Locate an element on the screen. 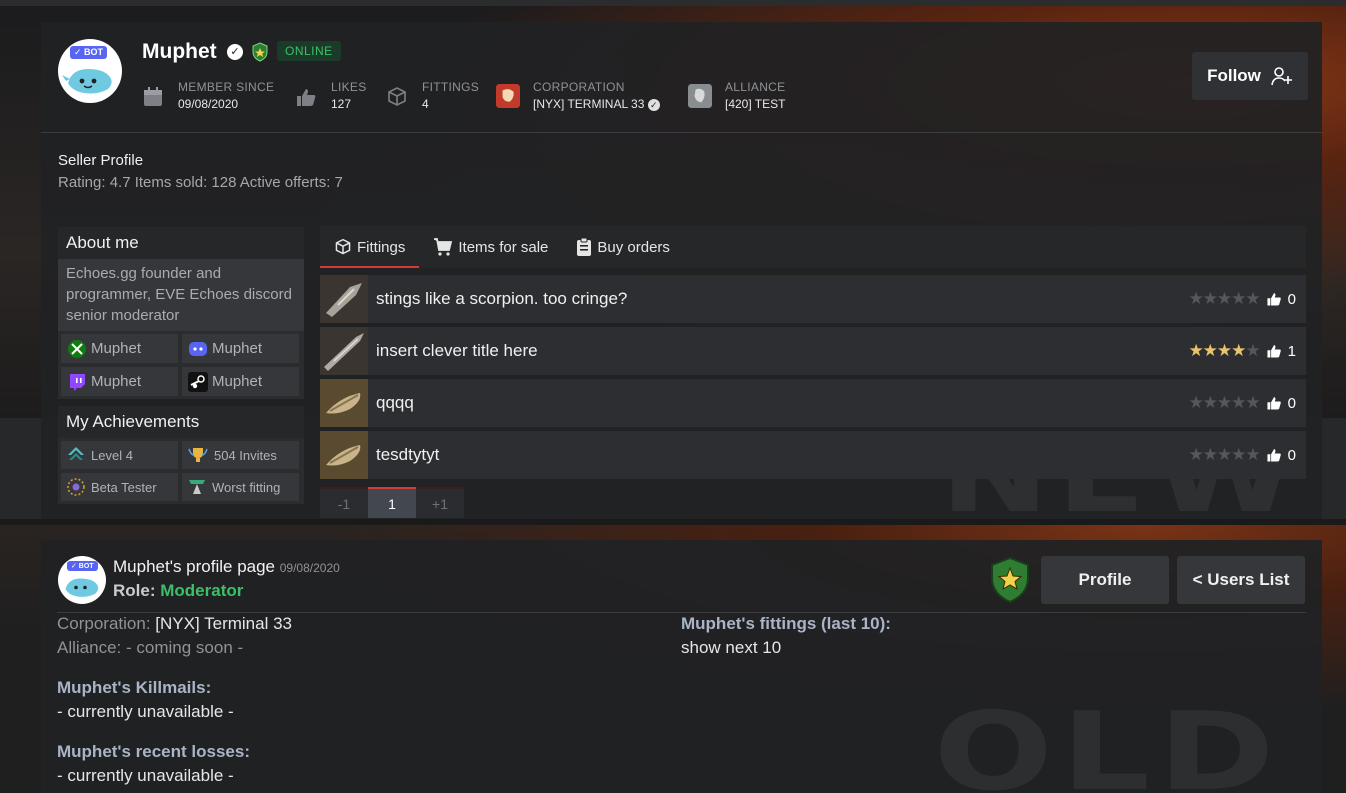 This screenshot has height=793, width=1346. cart-icon is located at coordinates (443, 247).